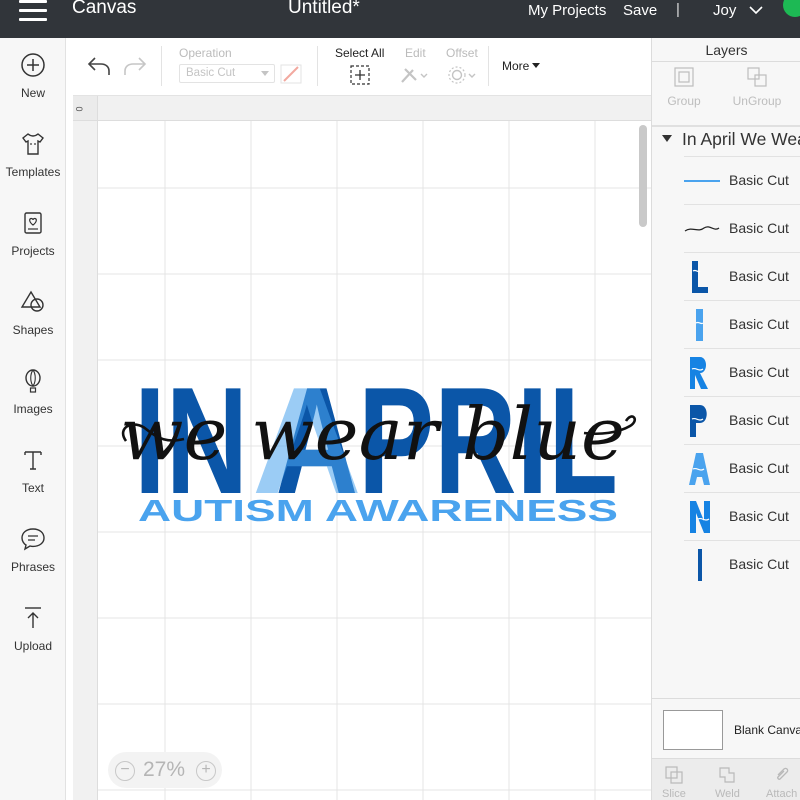 The height and width of the screenshot is (800, 800). I want to click on caret-down-icon, so click(536, 65).